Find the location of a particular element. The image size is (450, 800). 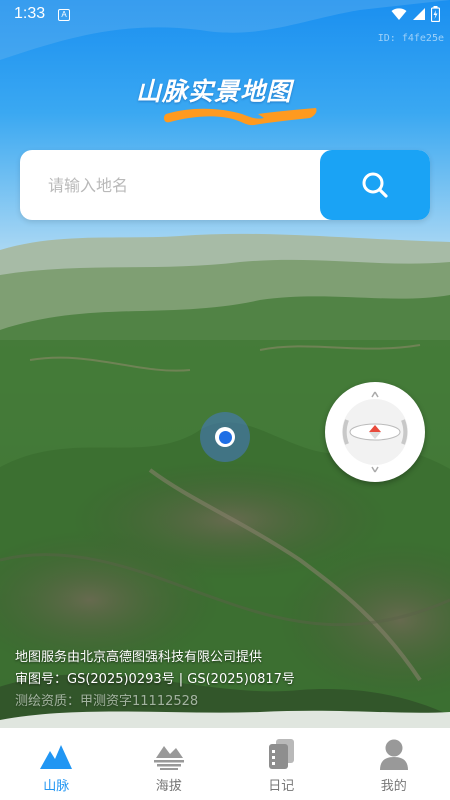

user-icon is located at coordinates (393, 754).